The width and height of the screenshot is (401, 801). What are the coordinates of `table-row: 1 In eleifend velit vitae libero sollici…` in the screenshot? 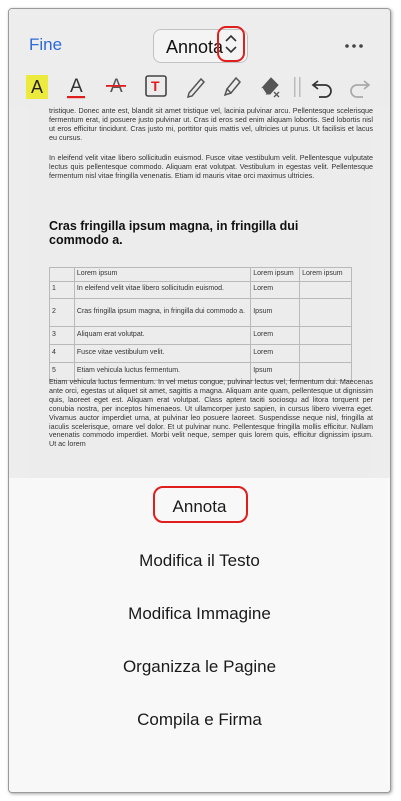 It's located at (200, 289).